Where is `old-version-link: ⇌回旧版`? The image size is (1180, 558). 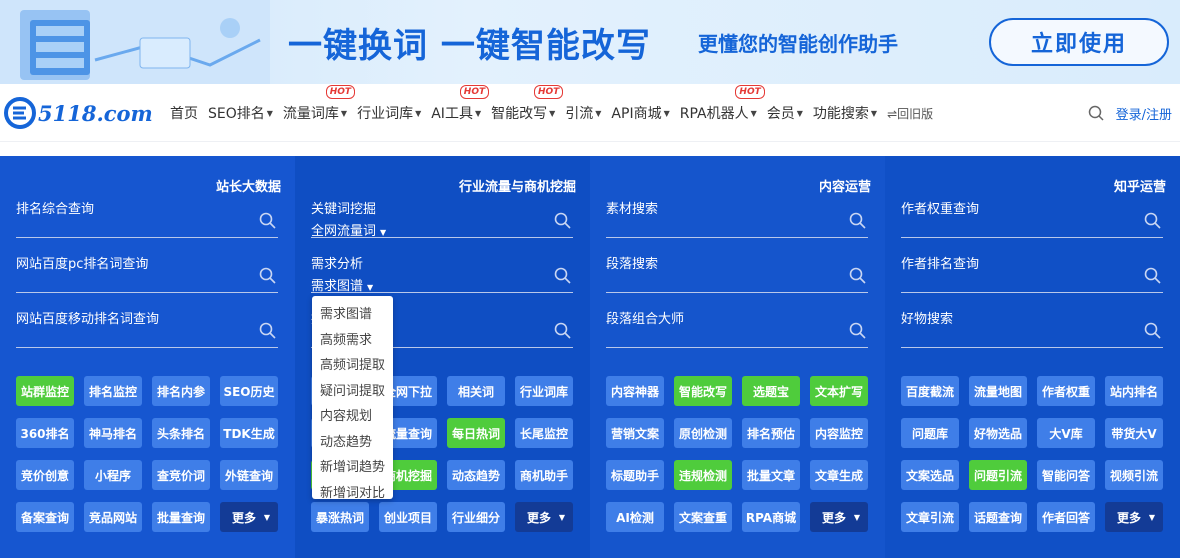 old-version-link: ⇌回旧版 is located at coordinates (910, 113).